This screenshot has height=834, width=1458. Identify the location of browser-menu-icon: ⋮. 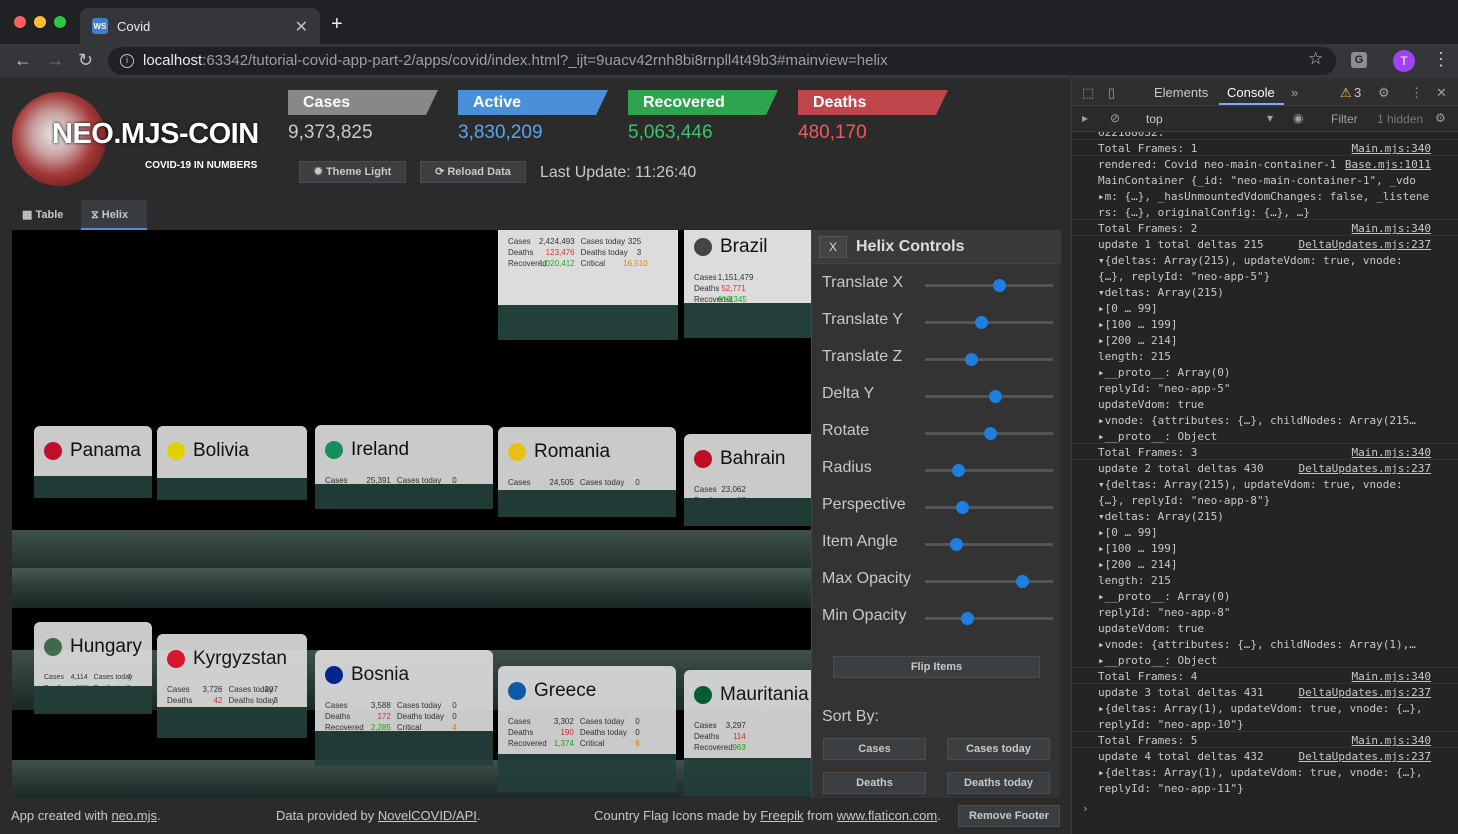
(1441, 59).